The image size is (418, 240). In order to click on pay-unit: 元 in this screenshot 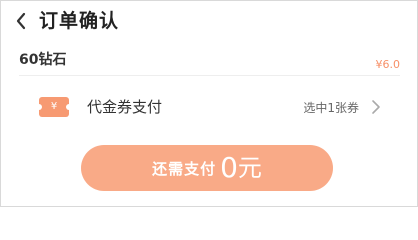, I will do `click(249, 168)`.